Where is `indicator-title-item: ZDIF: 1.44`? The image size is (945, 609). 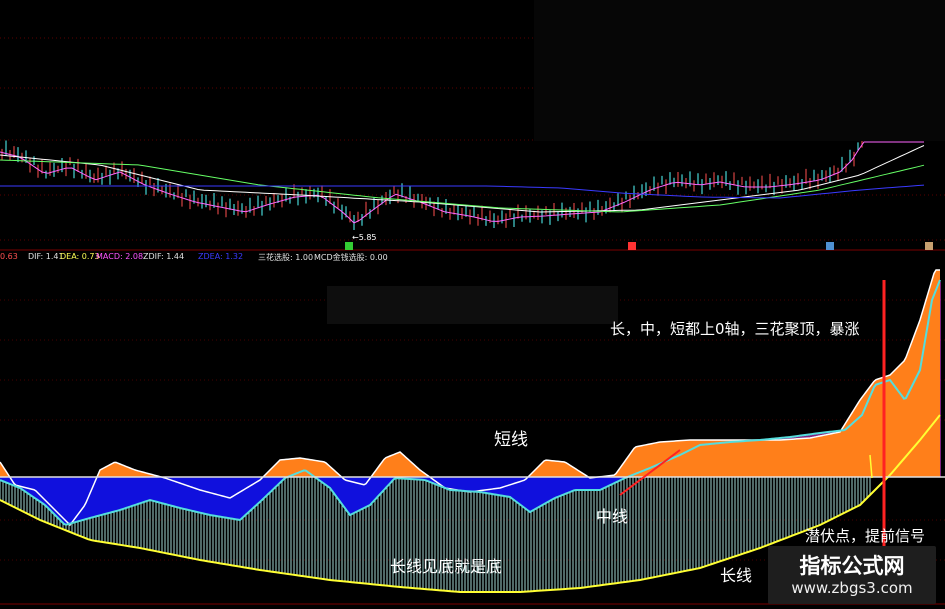 indicator-title-item: ZDIF: 1.44 is located at coordinates (164, 256).